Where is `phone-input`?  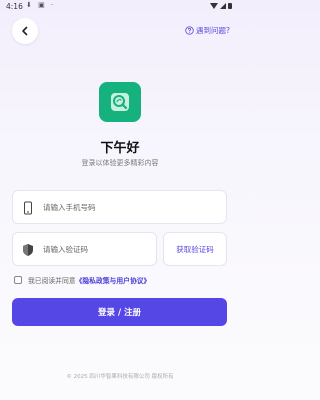
phone-input is located at coordinates (128, 207).